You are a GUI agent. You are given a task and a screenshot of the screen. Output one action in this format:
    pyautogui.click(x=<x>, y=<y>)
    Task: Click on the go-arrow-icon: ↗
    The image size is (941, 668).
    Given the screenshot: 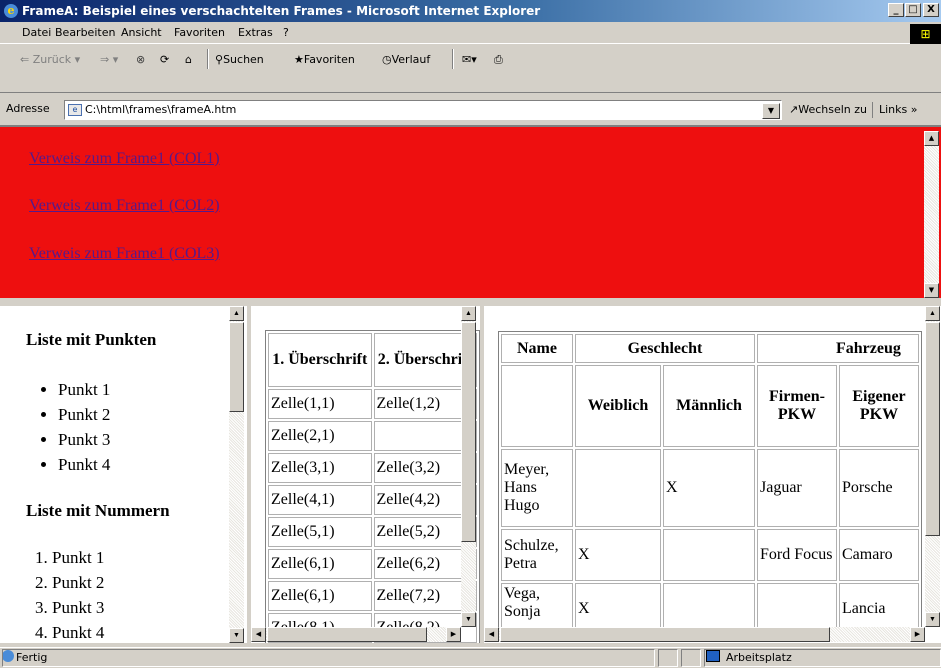 What is the action you would take?
    pyautogui.click(x=794, y=109)
    